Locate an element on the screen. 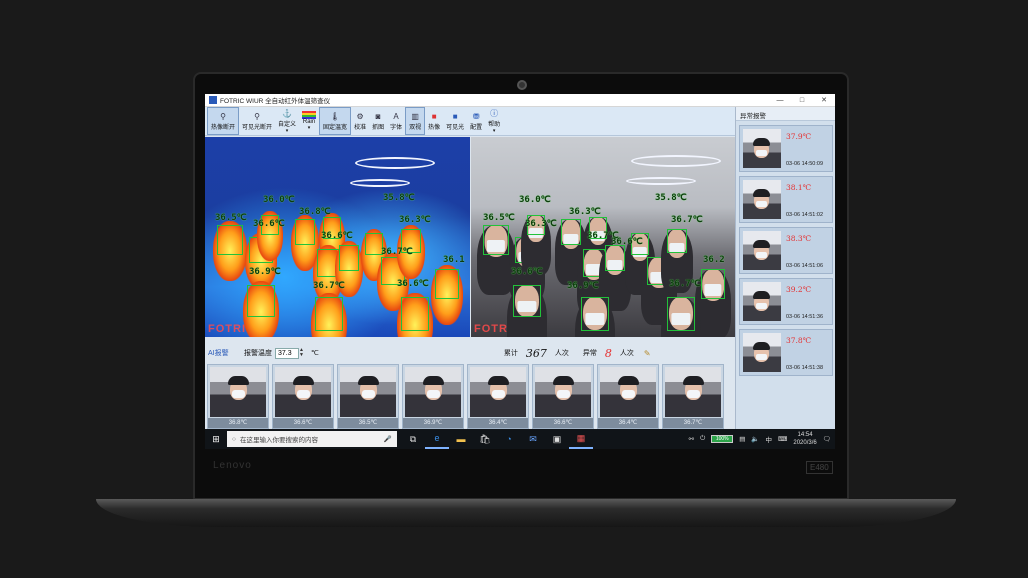  close-button: ✕ is located at coordinates (824, 100).